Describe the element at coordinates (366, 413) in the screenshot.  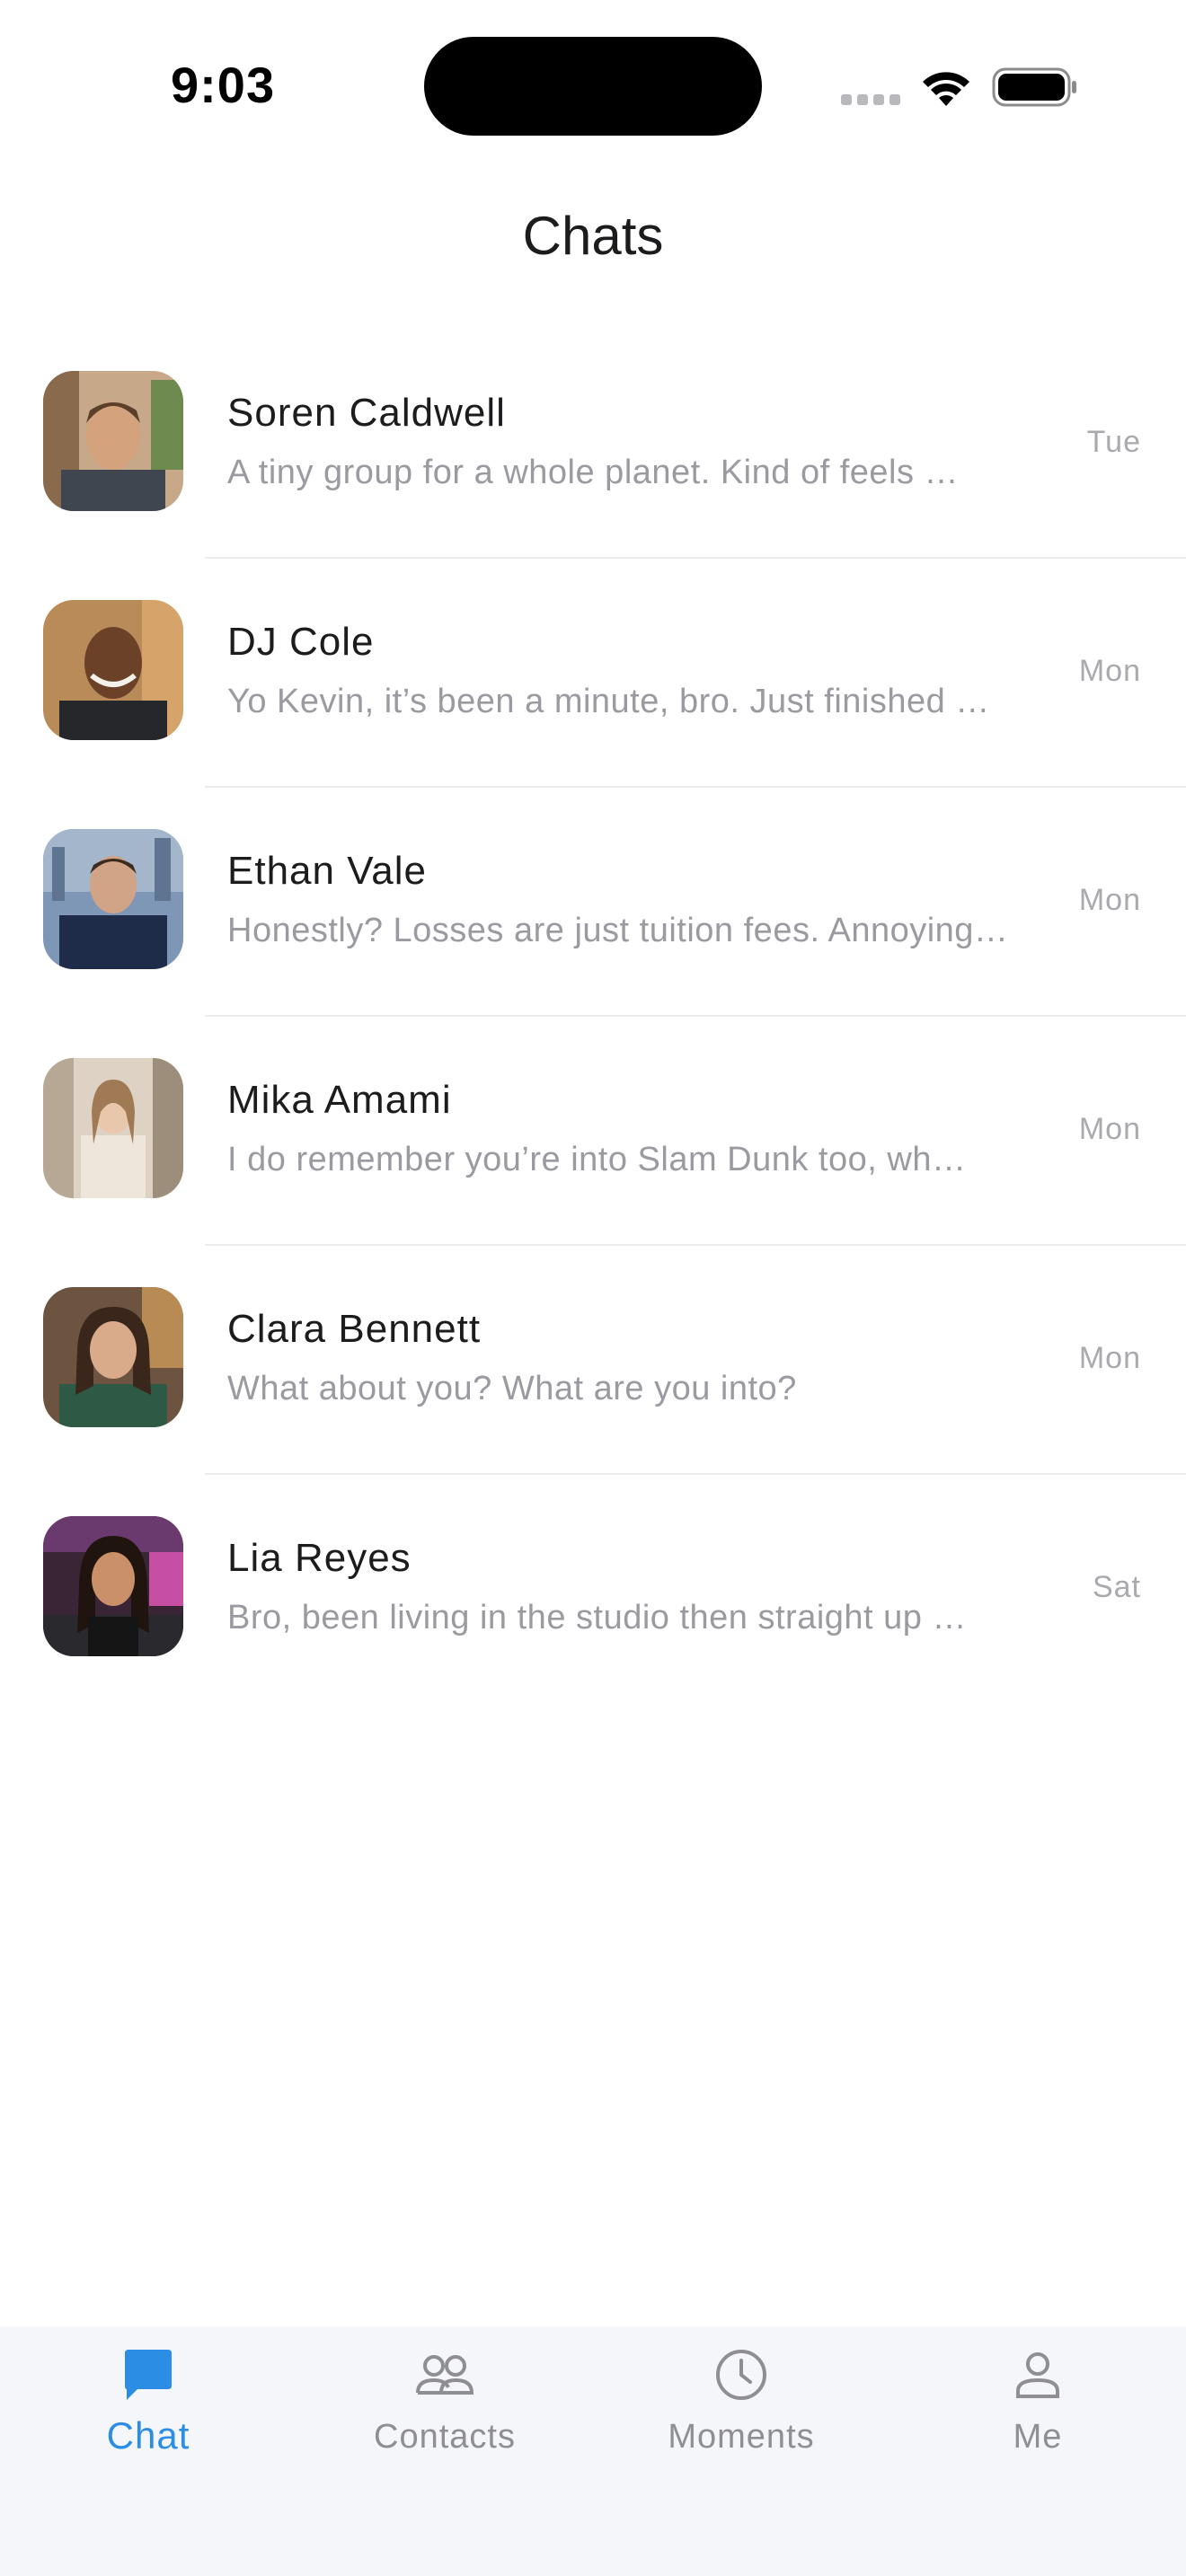
I see `chat-name: Soren Caldwell` at that location.